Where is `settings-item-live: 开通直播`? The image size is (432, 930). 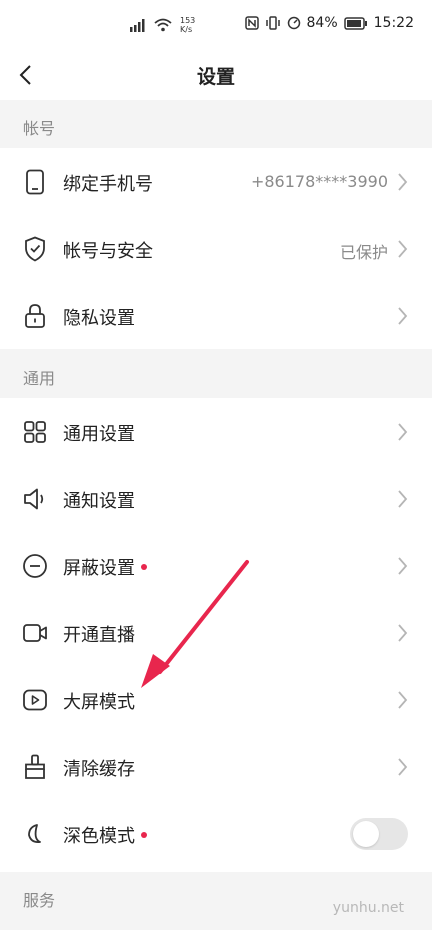
settings-item-live: 开通直播 is located at coordinates (216, 632).